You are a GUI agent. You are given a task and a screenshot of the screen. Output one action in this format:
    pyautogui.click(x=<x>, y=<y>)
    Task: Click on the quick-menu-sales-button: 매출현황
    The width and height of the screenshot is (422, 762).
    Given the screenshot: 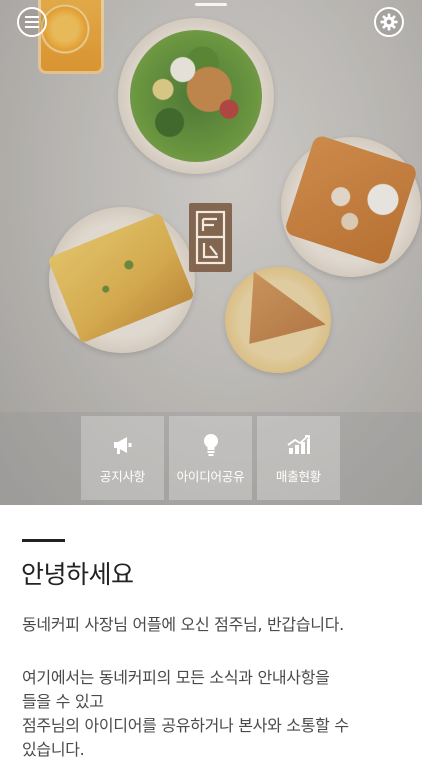 What is the action you would take?
    pyautogui.click(x=298, y=458)
    